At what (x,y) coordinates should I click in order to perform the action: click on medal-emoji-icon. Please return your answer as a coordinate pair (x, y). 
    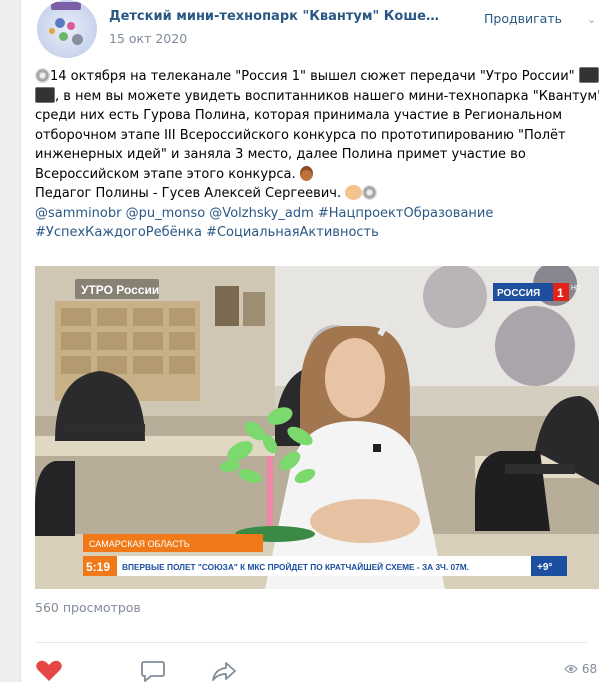
    Looking at the image, I should click on (306, 173).